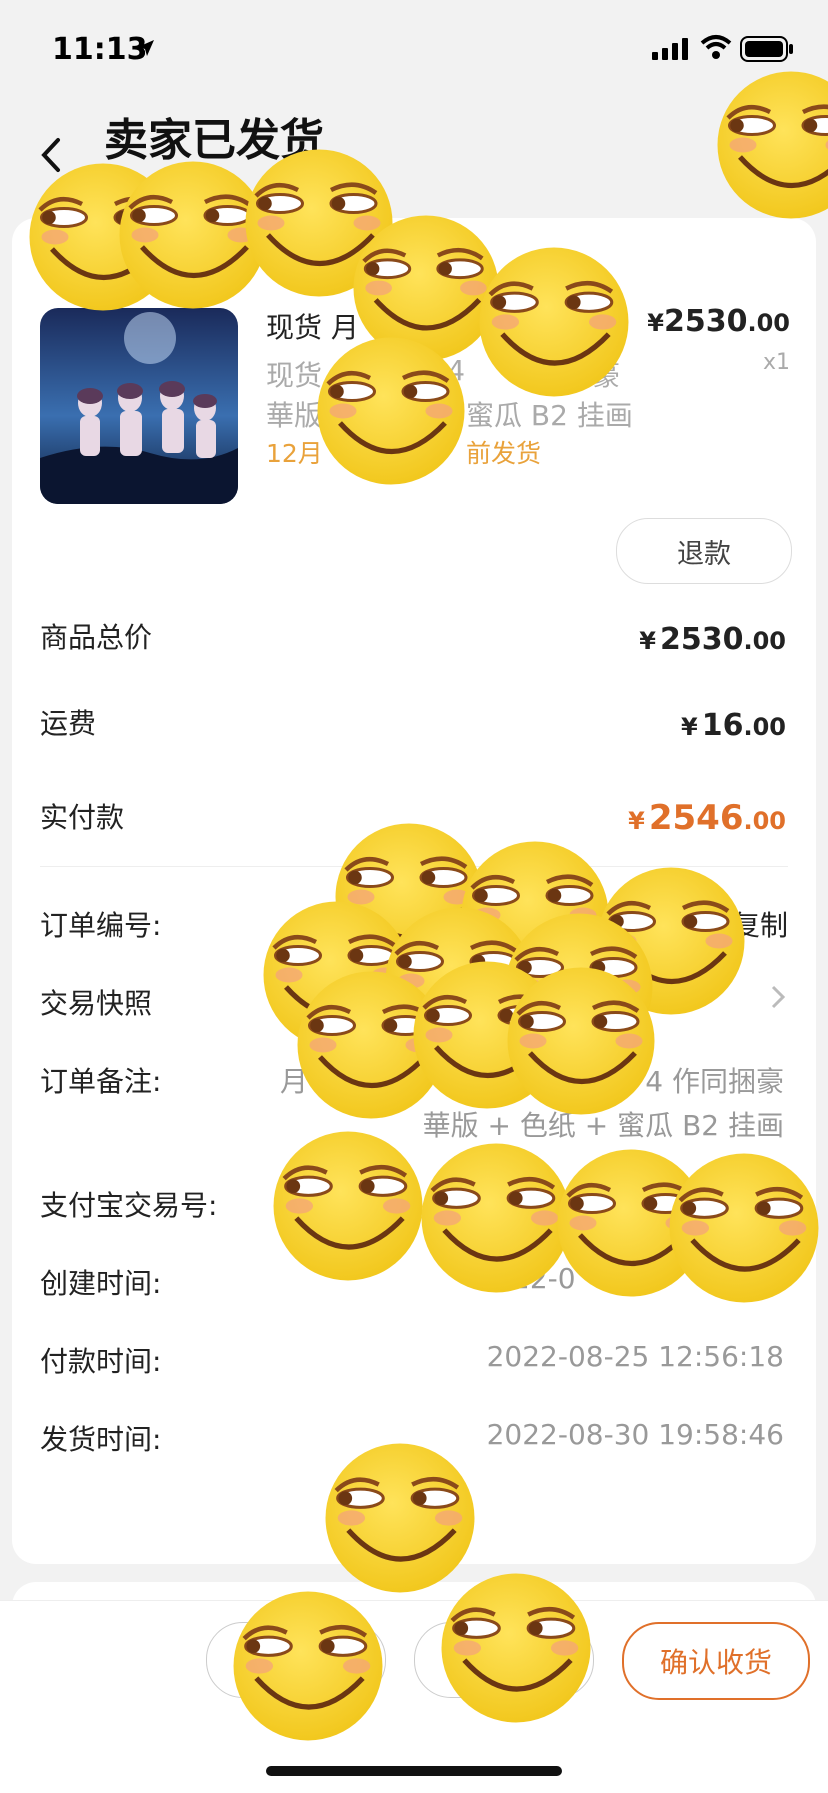  What do you see at coordinates (146, 48) in the screenshot?
I see `location-arrow-icon` at bounding box center [146, 48].